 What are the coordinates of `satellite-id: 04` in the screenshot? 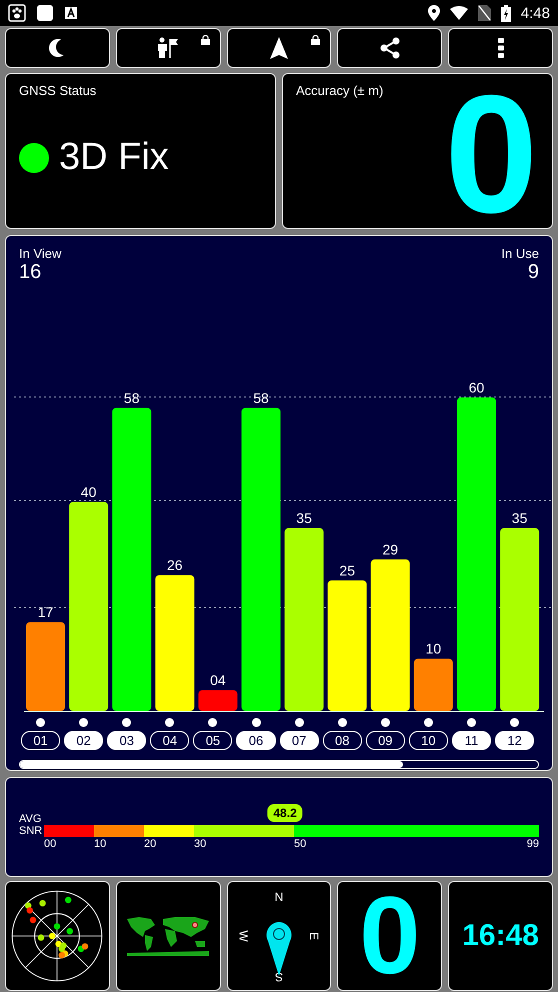 It's located at (170, 740).